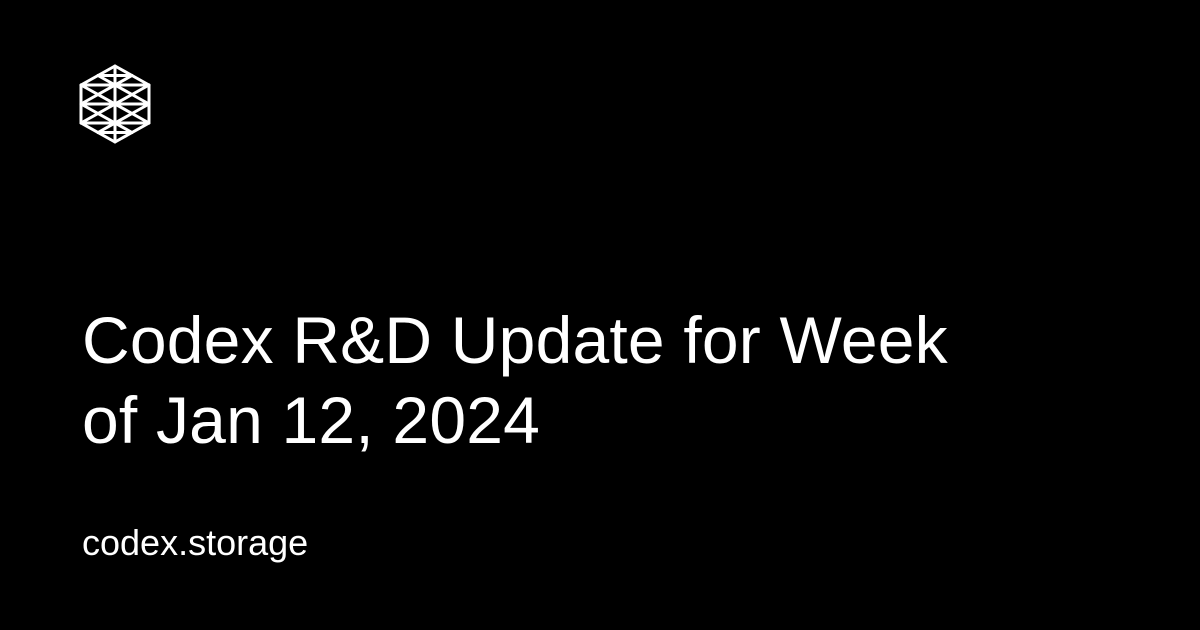  Describe the element at coordinates (115, 104) in the screenshot. I see `codex-logo-icon` at that location.